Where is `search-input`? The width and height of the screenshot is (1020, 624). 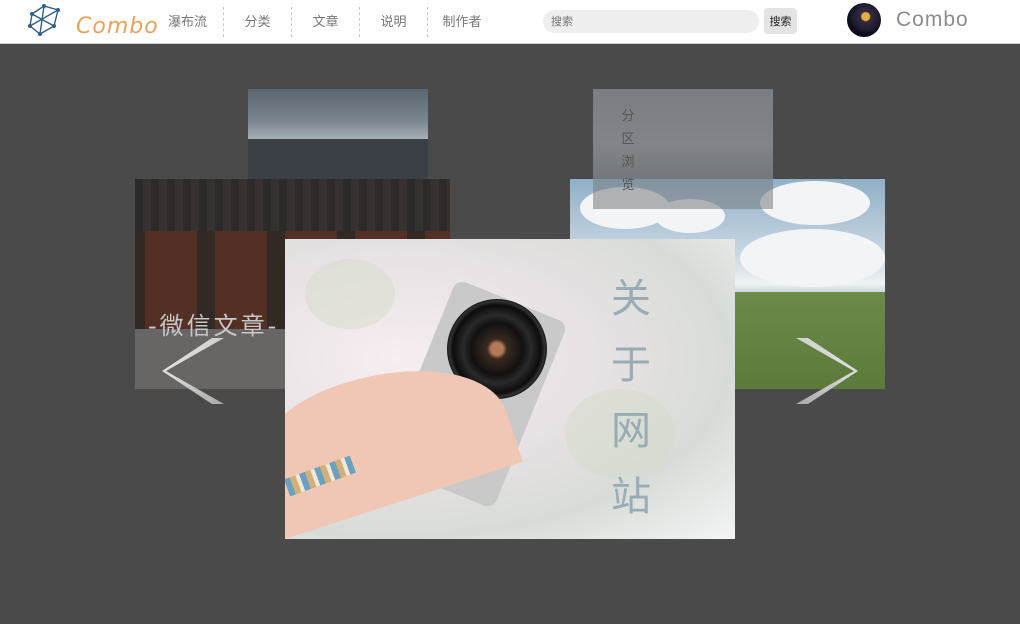
search-input is located at coordinates (651, 21).